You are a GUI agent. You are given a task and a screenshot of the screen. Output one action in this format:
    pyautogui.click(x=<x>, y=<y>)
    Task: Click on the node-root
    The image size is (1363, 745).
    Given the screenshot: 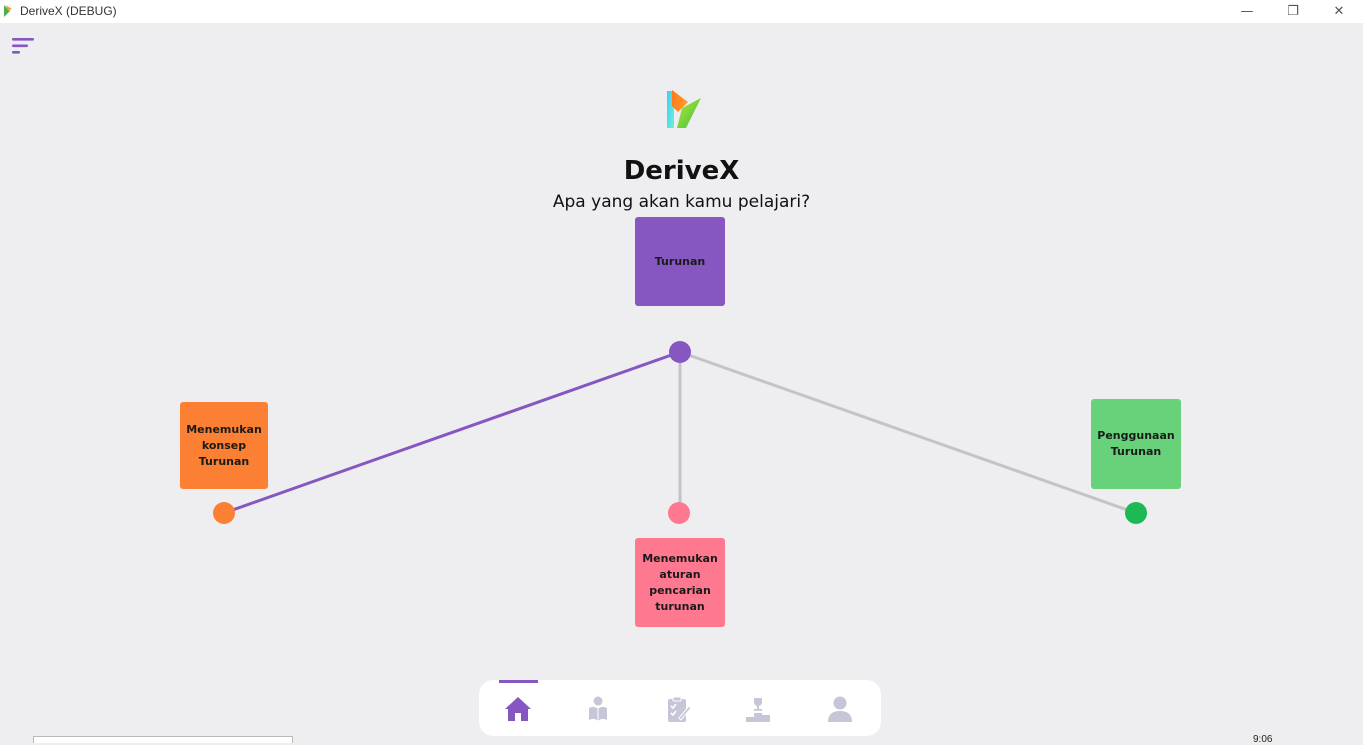 What is the action you would take?
    pyautogui.click(x=680, y=352)
    